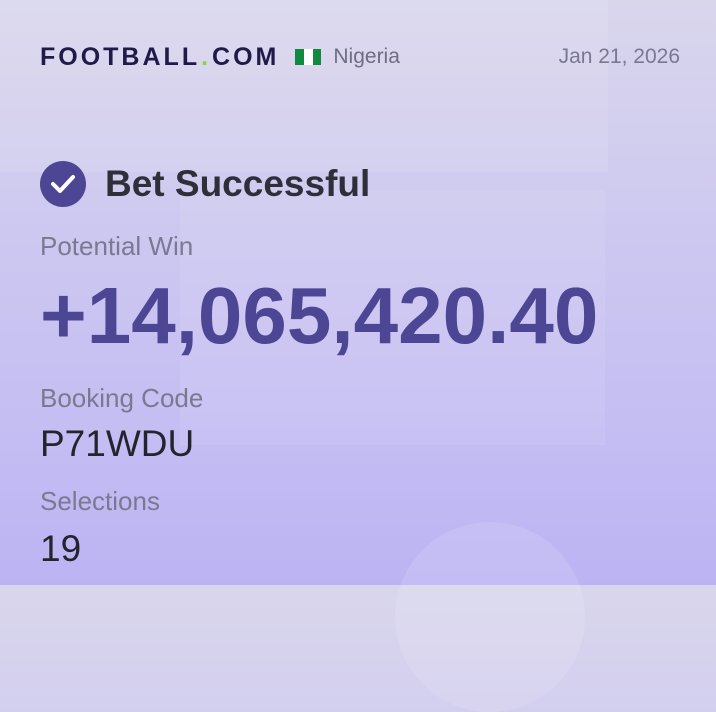  What do you see at coordinates (117, 444) in the screenshot?
I see `booking-code-value: P71WDU` at bounding box center [117, 444].